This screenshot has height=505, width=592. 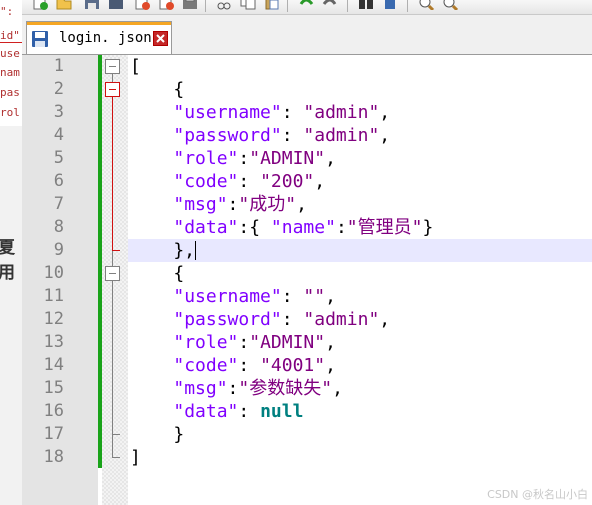 I want to click on cut-icon, so click(x=224, y=5).